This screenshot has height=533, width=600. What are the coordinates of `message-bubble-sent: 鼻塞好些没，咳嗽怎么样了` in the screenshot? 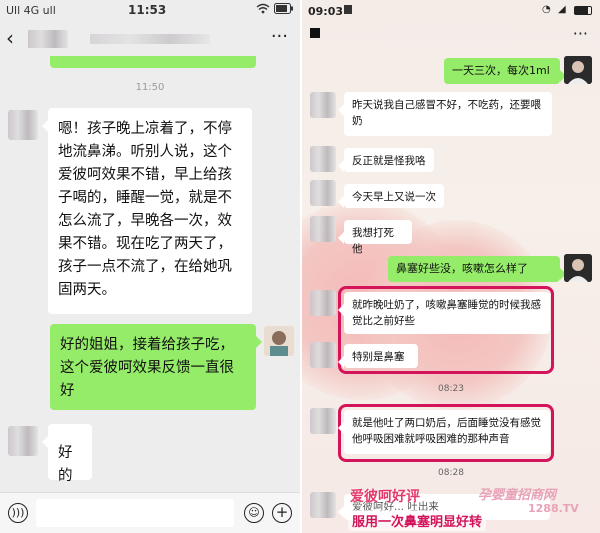 It's located at (477, 269).